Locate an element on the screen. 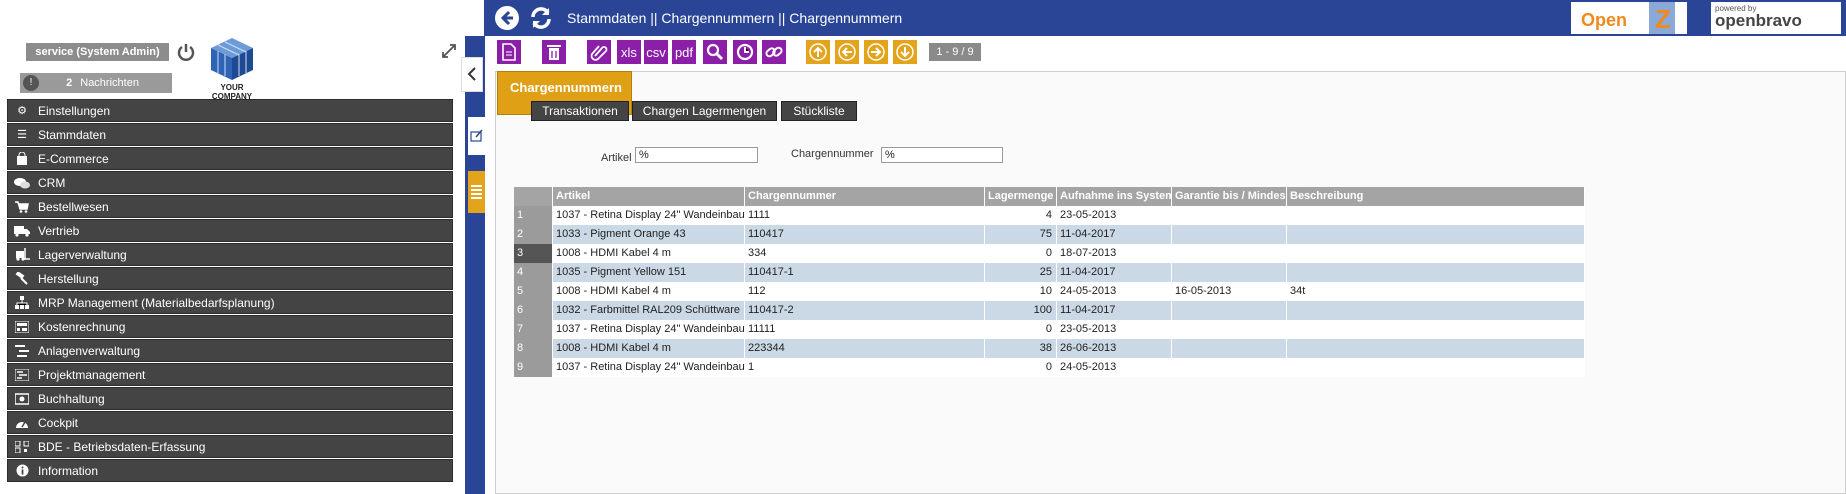 The height and width of the screenshot is (494, 1846). tasks-icon is located at coordinates (22, 351).